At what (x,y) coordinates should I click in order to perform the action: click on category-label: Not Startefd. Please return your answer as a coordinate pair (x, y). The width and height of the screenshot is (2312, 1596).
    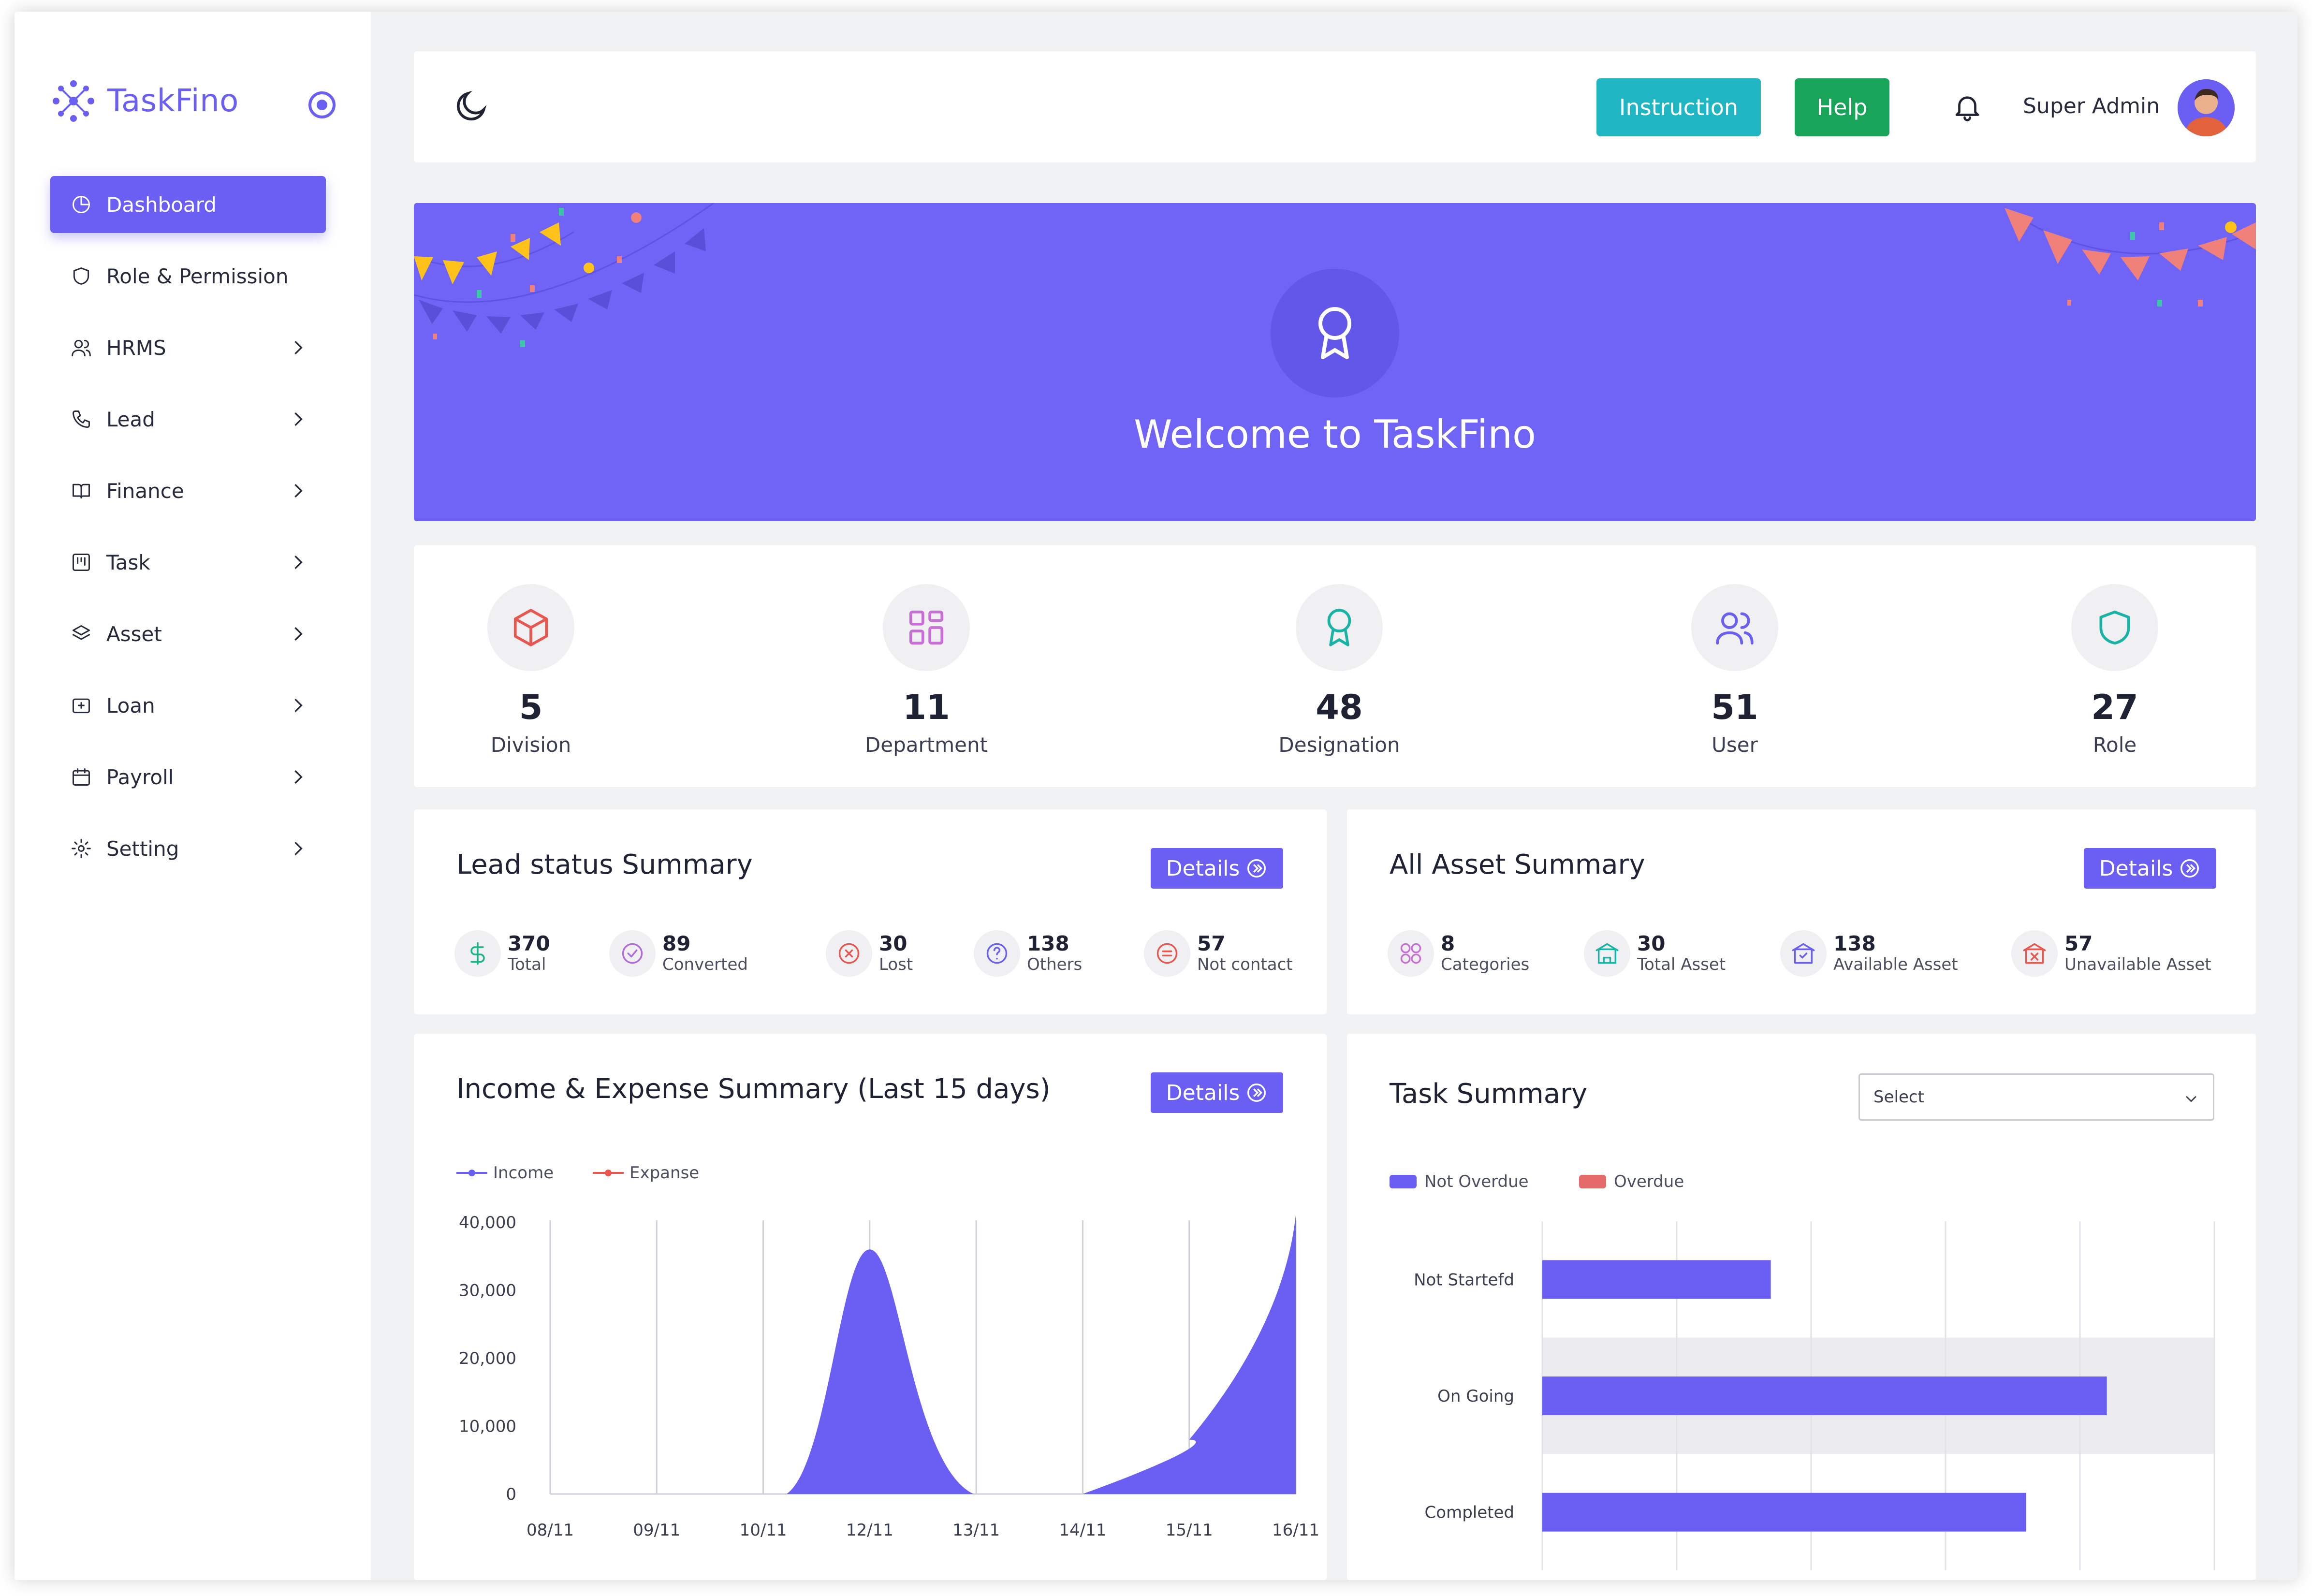
    Looking at the image, I should click on (1464, 1279).